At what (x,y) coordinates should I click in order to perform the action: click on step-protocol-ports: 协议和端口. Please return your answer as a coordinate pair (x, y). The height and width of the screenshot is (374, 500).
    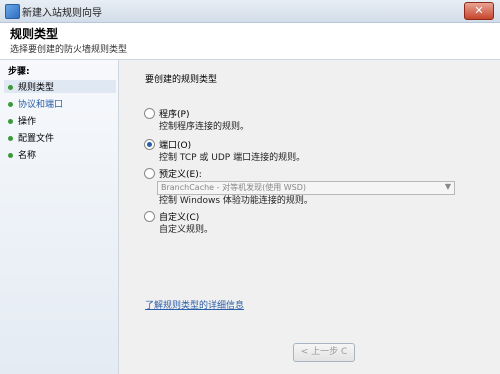
    Looking at the image, I should click on (35, 103).